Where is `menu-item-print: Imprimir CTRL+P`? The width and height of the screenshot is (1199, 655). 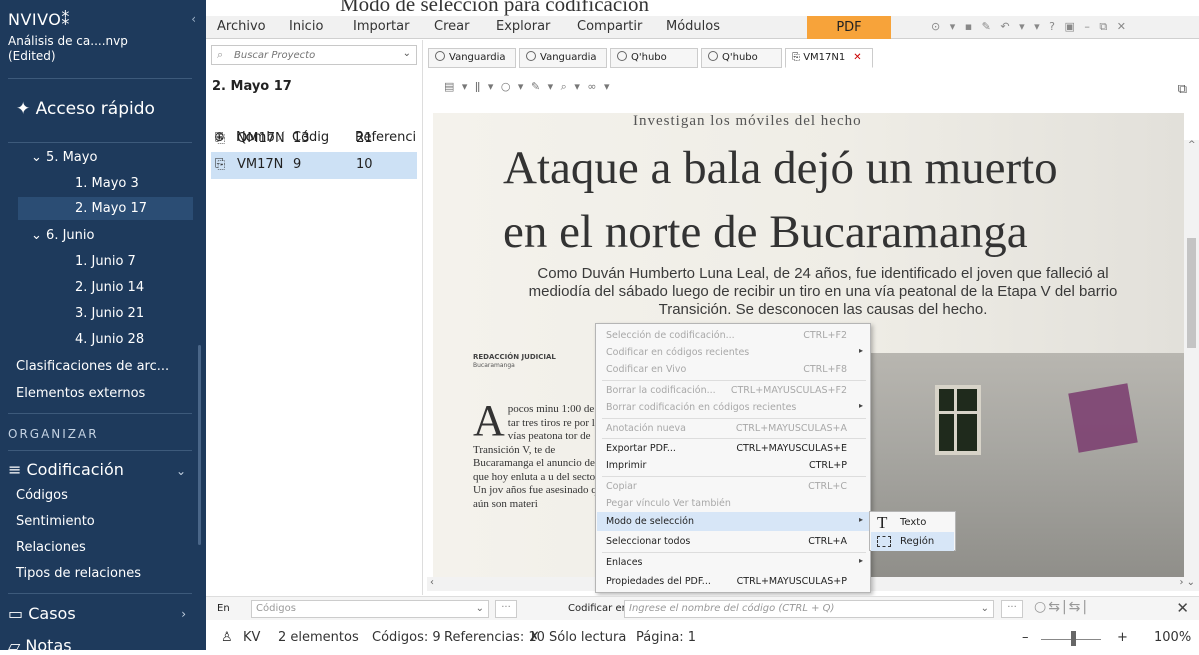
menu-item-print: Imprimir CTRL+P is located at coordinates (733, 465).